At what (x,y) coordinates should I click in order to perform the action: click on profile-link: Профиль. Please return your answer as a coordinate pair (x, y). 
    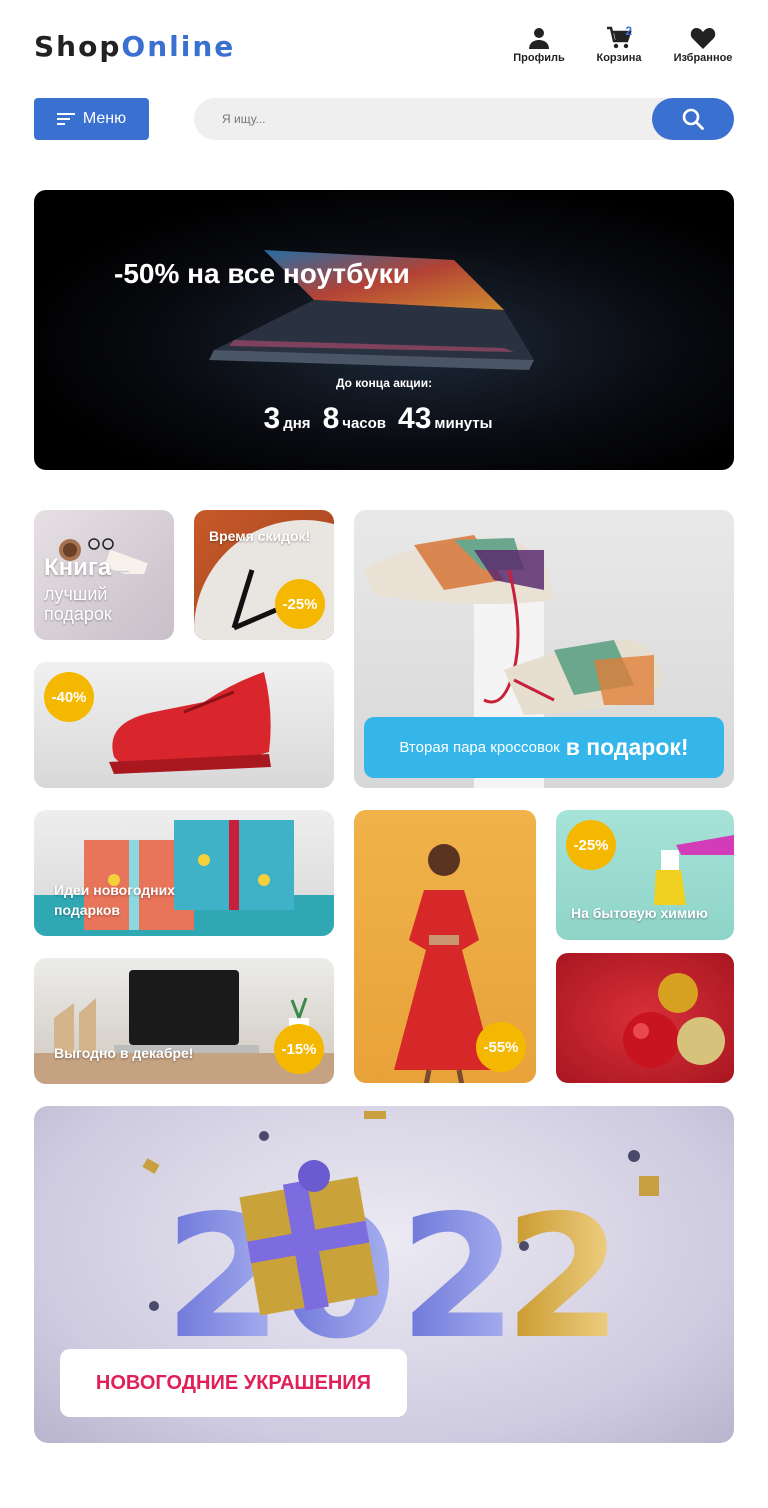
    Looking at the image, I should click on (539, 45).